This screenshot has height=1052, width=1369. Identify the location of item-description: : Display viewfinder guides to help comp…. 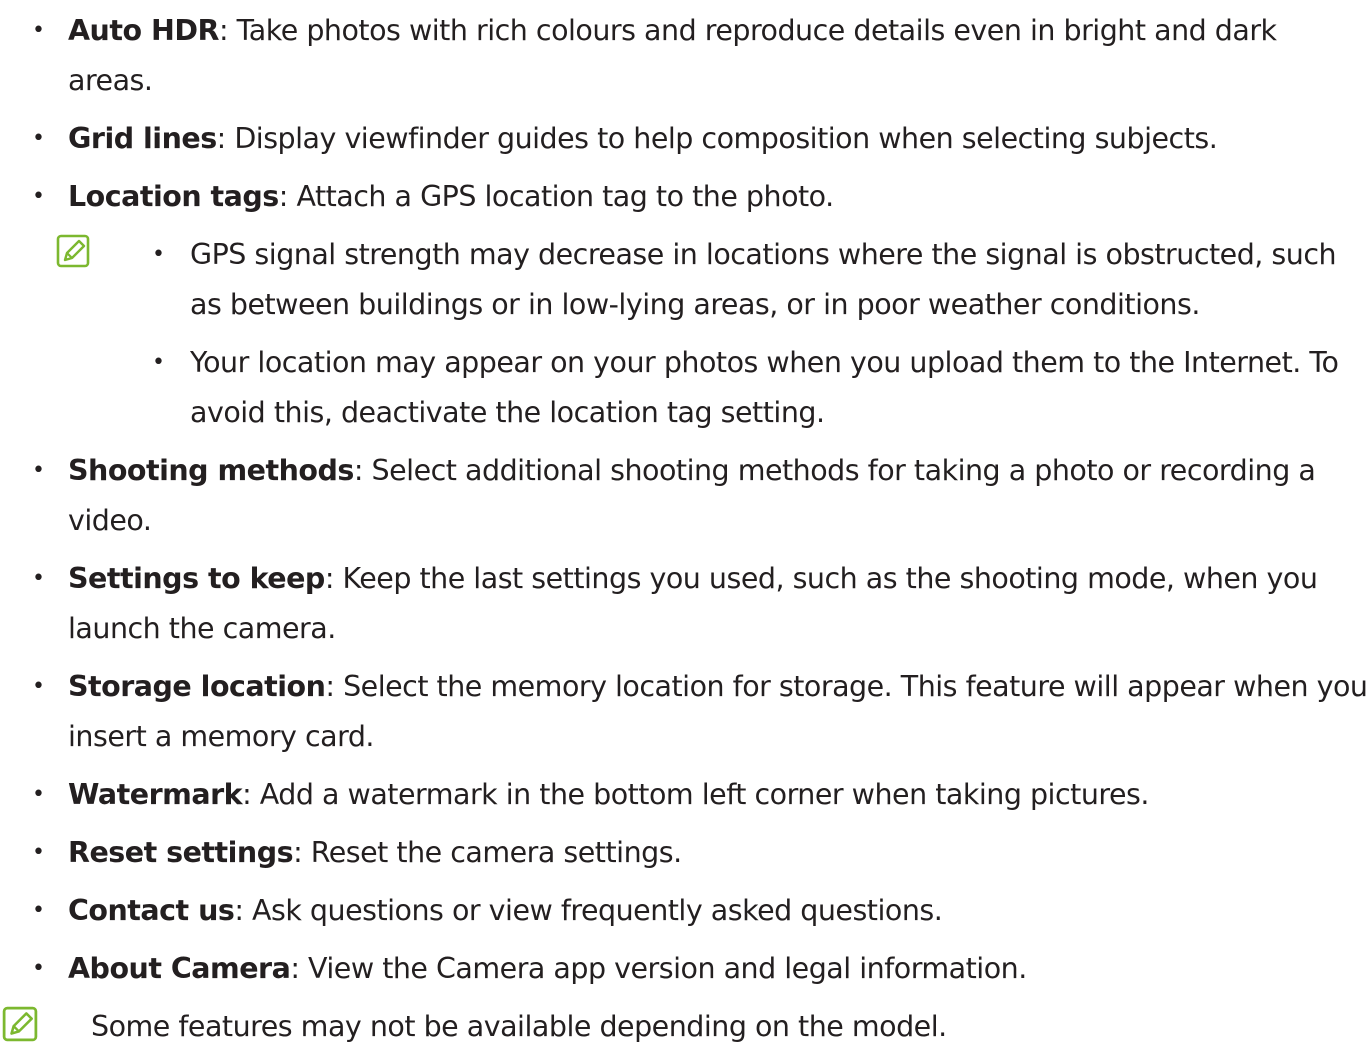
(717, 138).